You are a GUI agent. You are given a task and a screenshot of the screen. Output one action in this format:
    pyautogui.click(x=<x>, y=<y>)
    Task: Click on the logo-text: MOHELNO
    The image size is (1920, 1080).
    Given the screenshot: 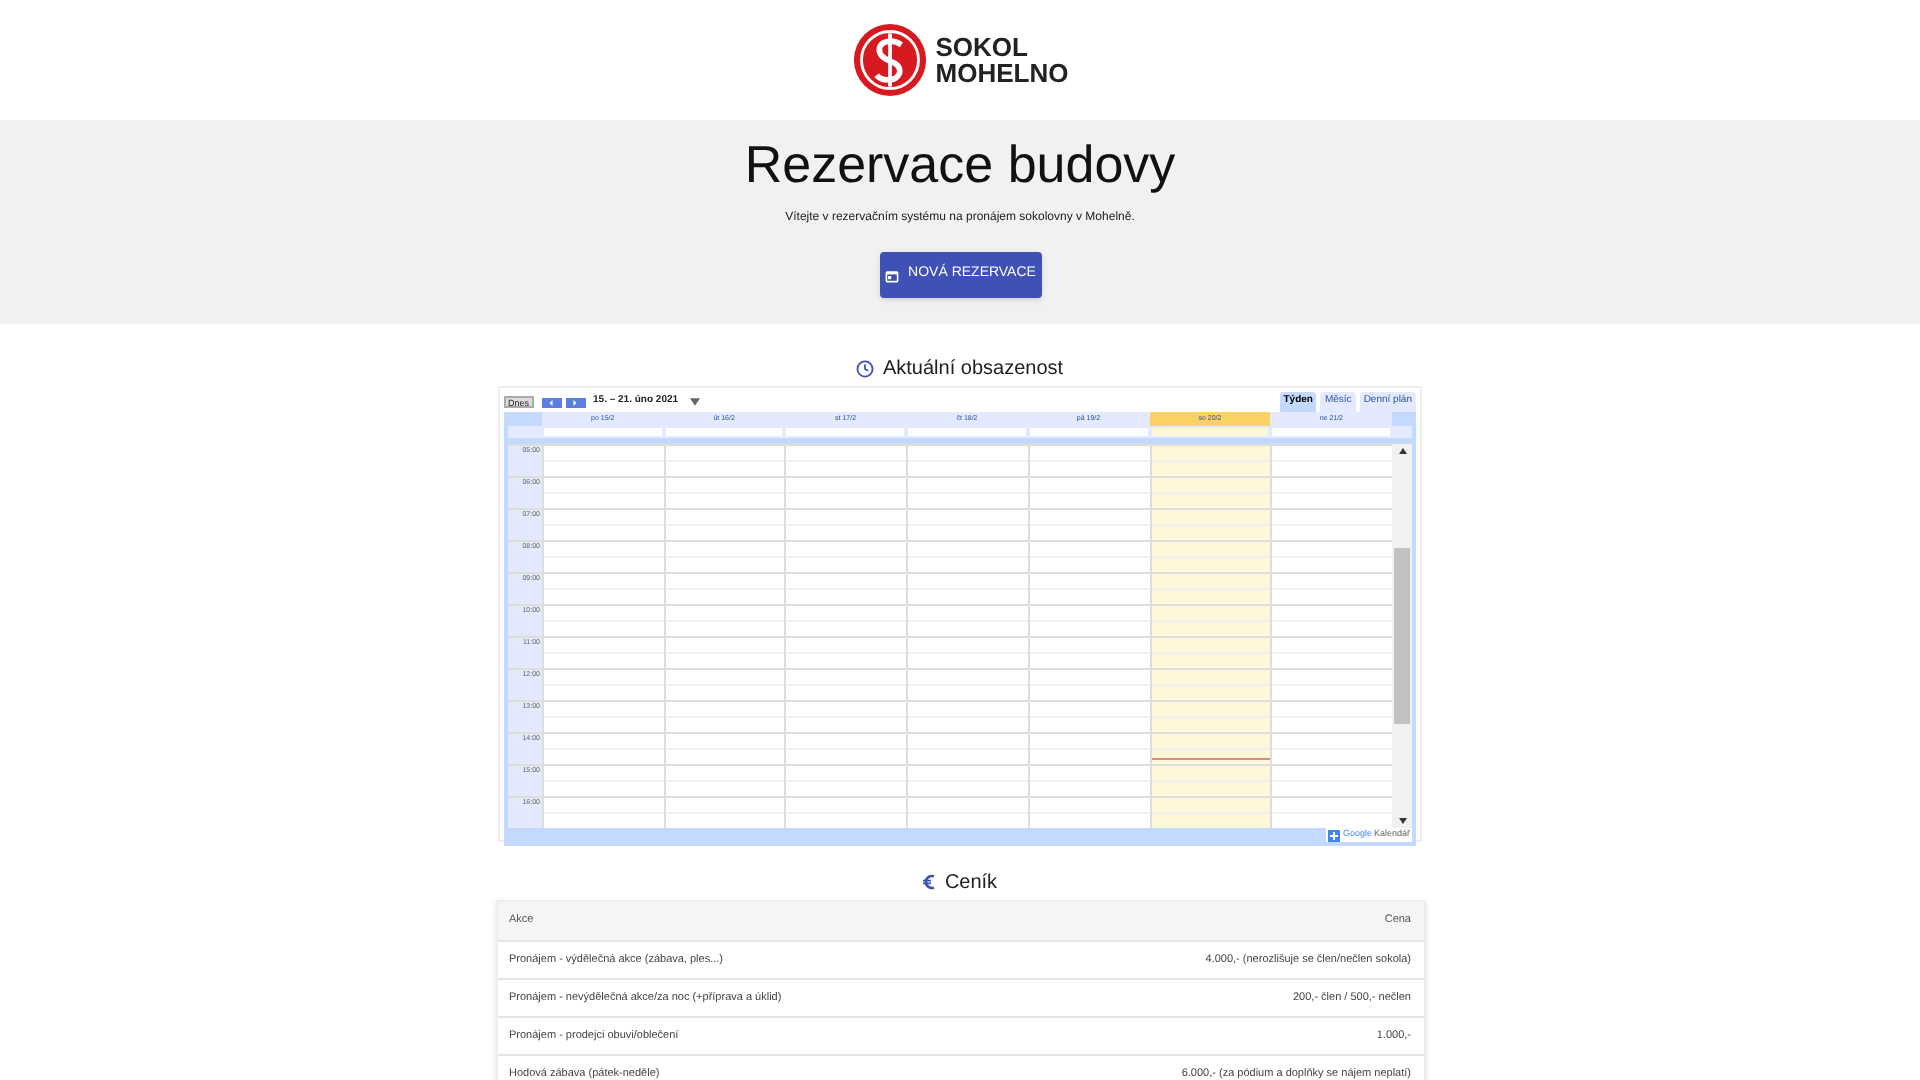 What is the action you would take?
    pyautogui.click(x=1002, y=73)
    